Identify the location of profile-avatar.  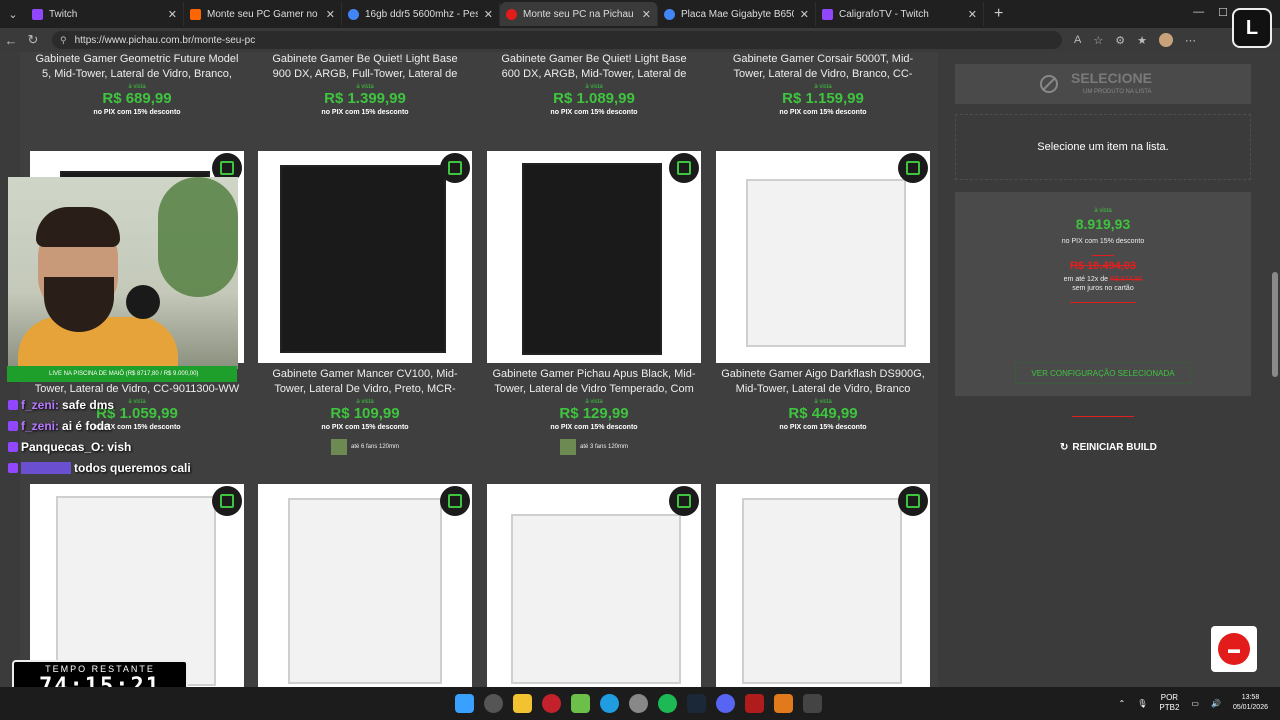
(1165, 40).